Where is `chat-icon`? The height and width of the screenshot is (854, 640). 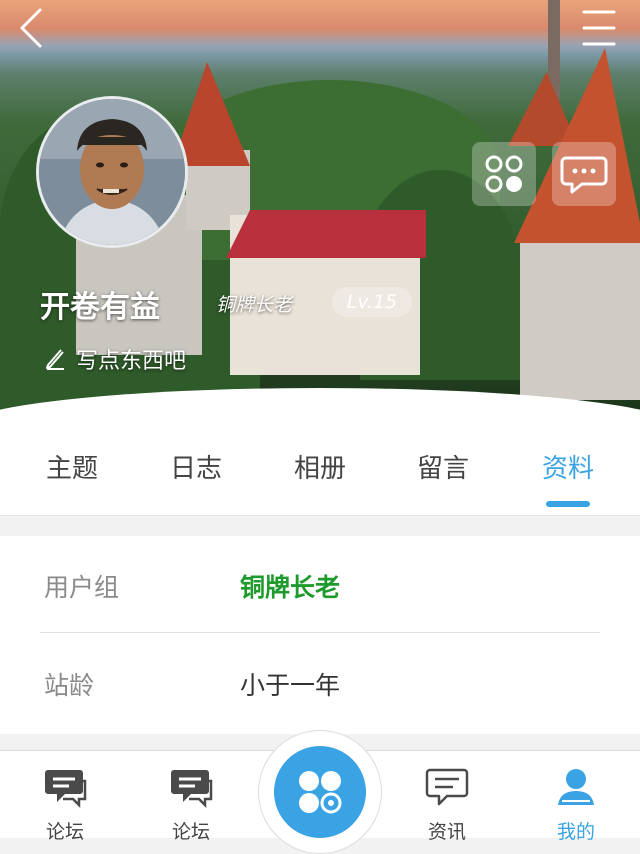 chat-icon is located at coordinates (584, 175).